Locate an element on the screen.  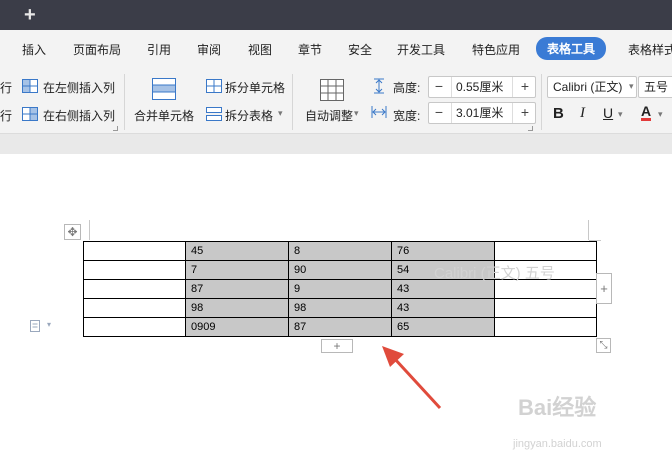
table-cell: 65 is located at coordinates (443, 327).